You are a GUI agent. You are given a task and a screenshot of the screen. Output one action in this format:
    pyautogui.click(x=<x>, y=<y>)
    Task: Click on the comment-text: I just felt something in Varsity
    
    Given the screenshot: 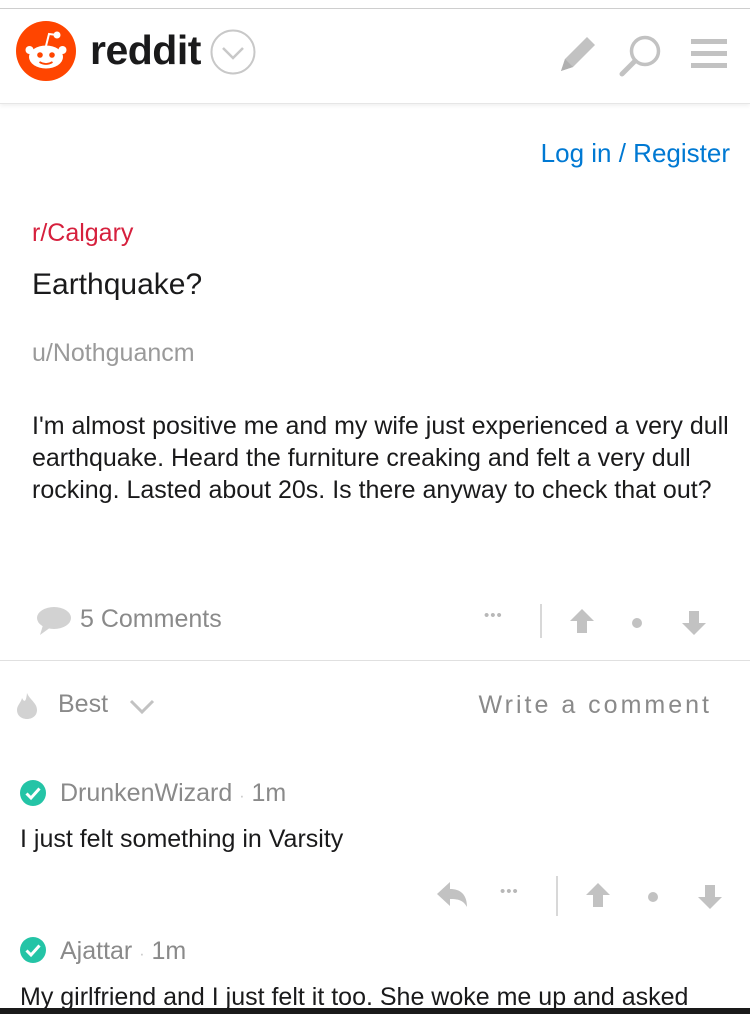 What is the action you would take?
    pyautogui.click(x=182, y=839)
    